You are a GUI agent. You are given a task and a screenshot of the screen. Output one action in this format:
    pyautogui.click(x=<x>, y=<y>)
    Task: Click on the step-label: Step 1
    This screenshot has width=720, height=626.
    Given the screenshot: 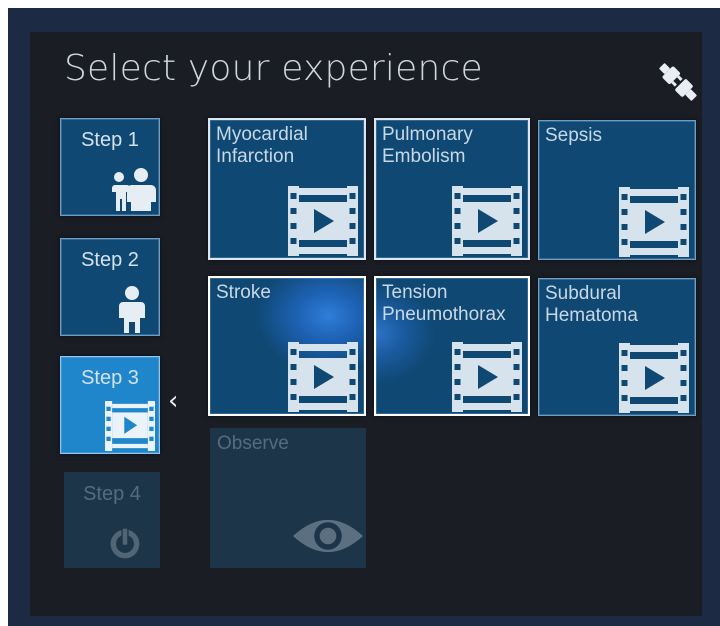 What is the action you would take?
    pyautogui.click(x=110, y=140)
    